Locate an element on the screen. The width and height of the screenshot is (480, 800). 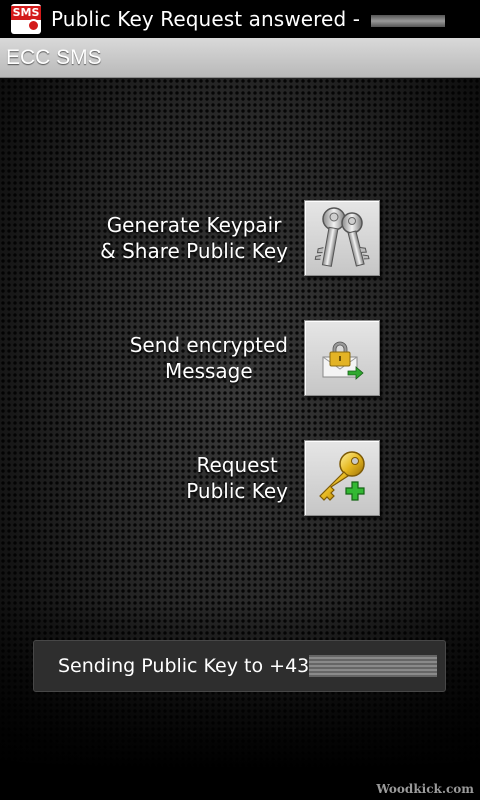
status-bar: SMS Public Key Request answered - is located at coordinates (240, 19).